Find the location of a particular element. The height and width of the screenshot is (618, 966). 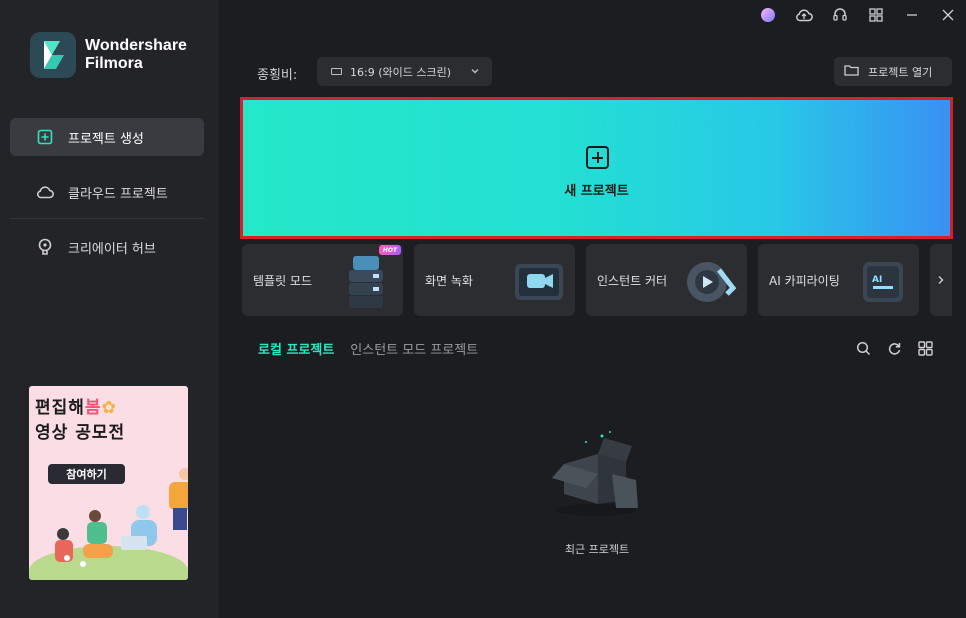

banner-illustration is located at coordinates (121, 517).